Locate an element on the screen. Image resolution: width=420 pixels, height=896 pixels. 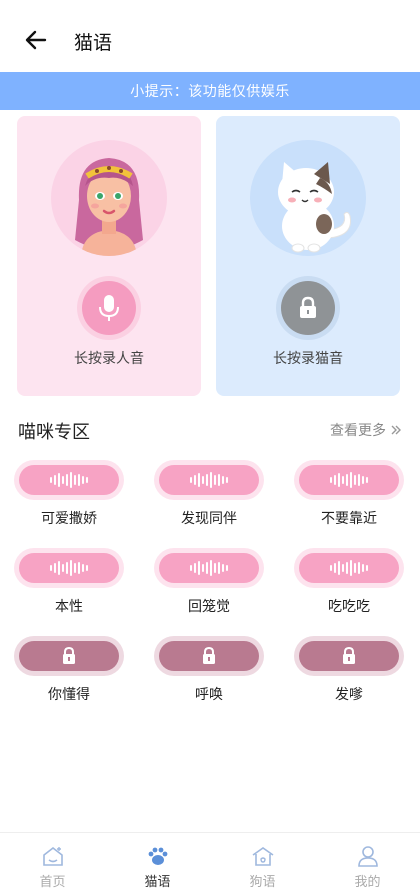
tab-dog-language-label: 狗语 is located at coordinates (262, 882).